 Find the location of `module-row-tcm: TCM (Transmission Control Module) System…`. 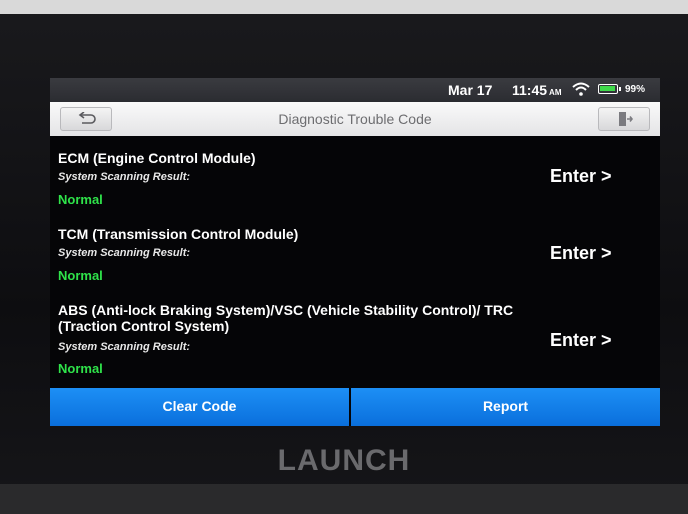

module-row-tcm: TCM (Transmission Control Module) System… is located at coordinates (355, 256).